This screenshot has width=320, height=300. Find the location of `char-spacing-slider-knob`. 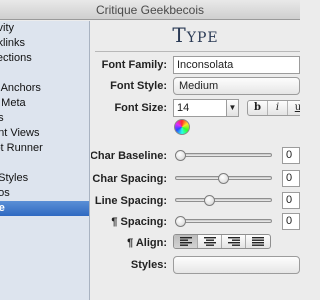

char-spacing-slider-knob is located at coordinates (223, 178).